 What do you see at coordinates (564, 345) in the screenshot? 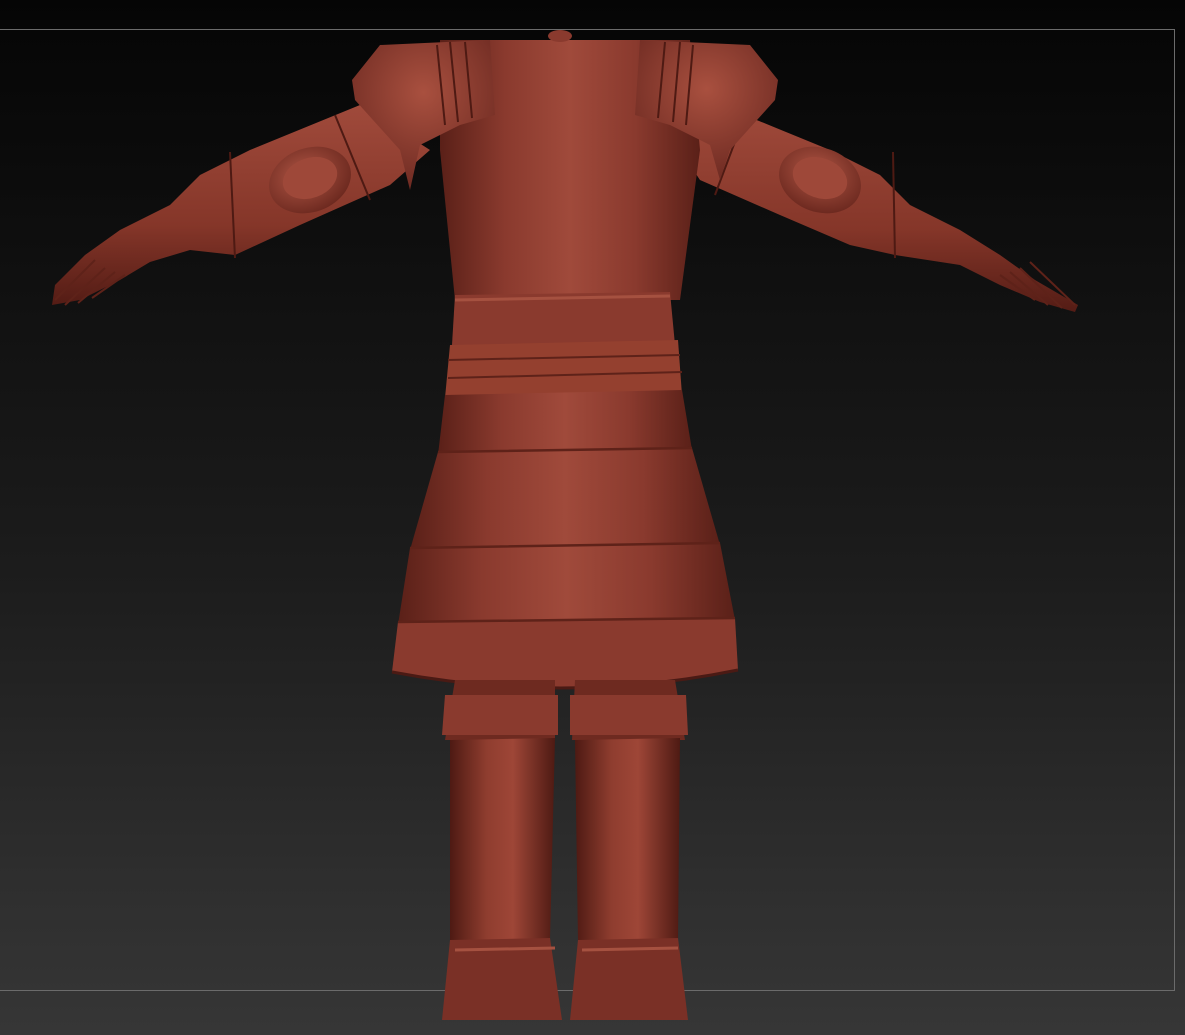
I see `waist-bands` at bounding box center [564, 345].